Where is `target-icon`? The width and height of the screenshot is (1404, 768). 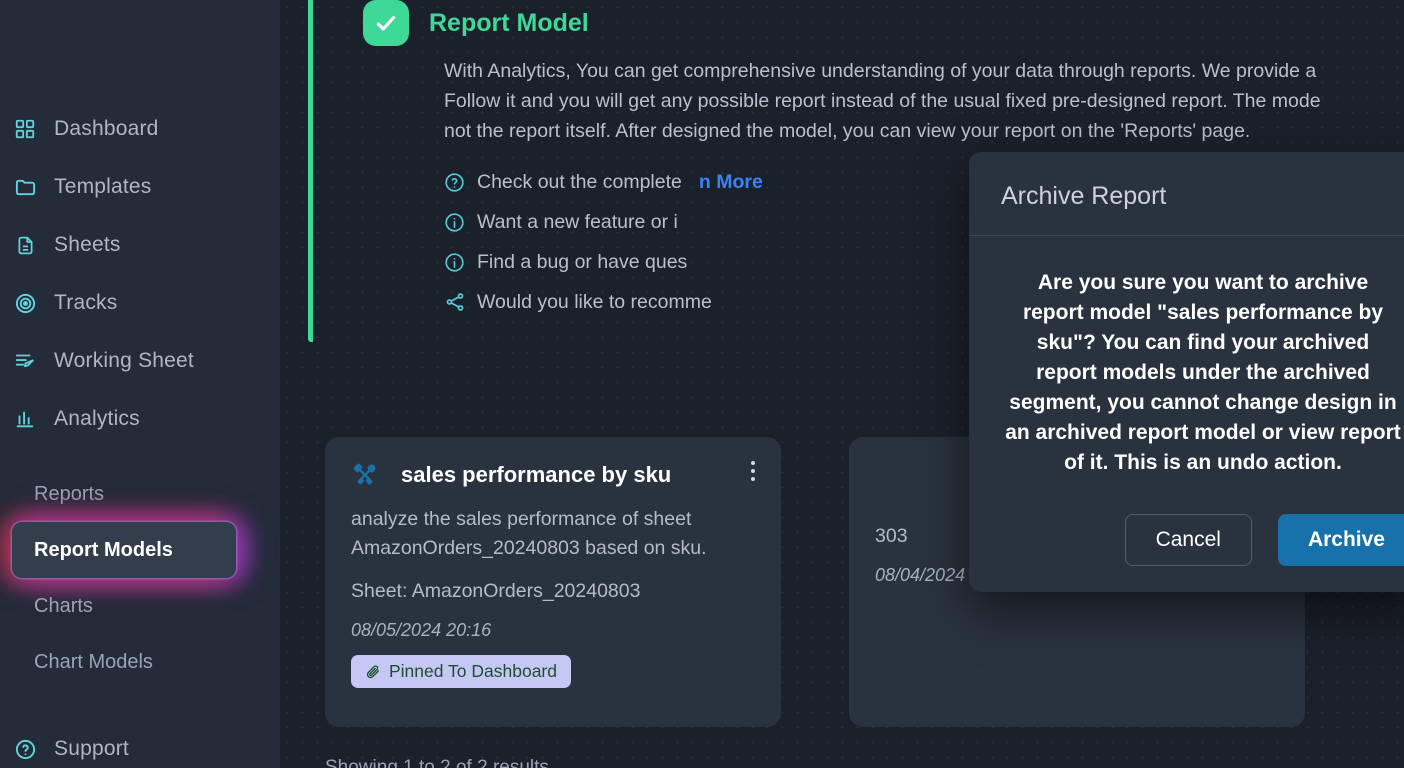 target-icon is located at coordinates (25, 303).